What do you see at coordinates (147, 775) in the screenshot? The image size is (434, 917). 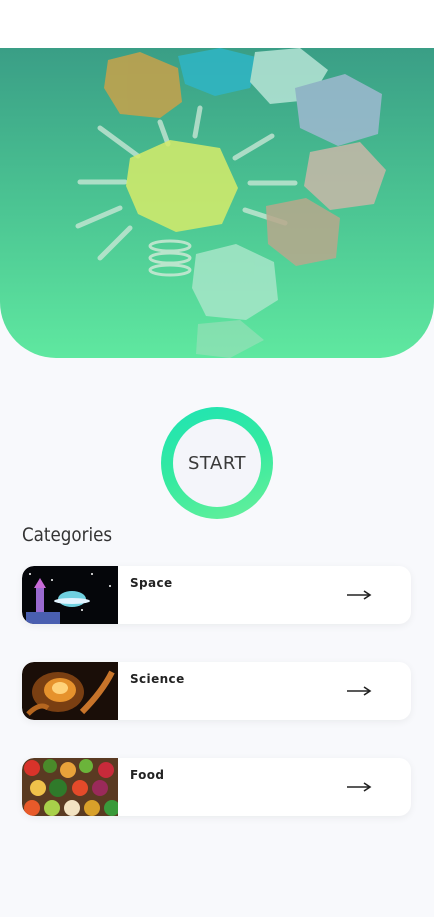 I see `category-label-food: Food` at bounding box center [147, 775].